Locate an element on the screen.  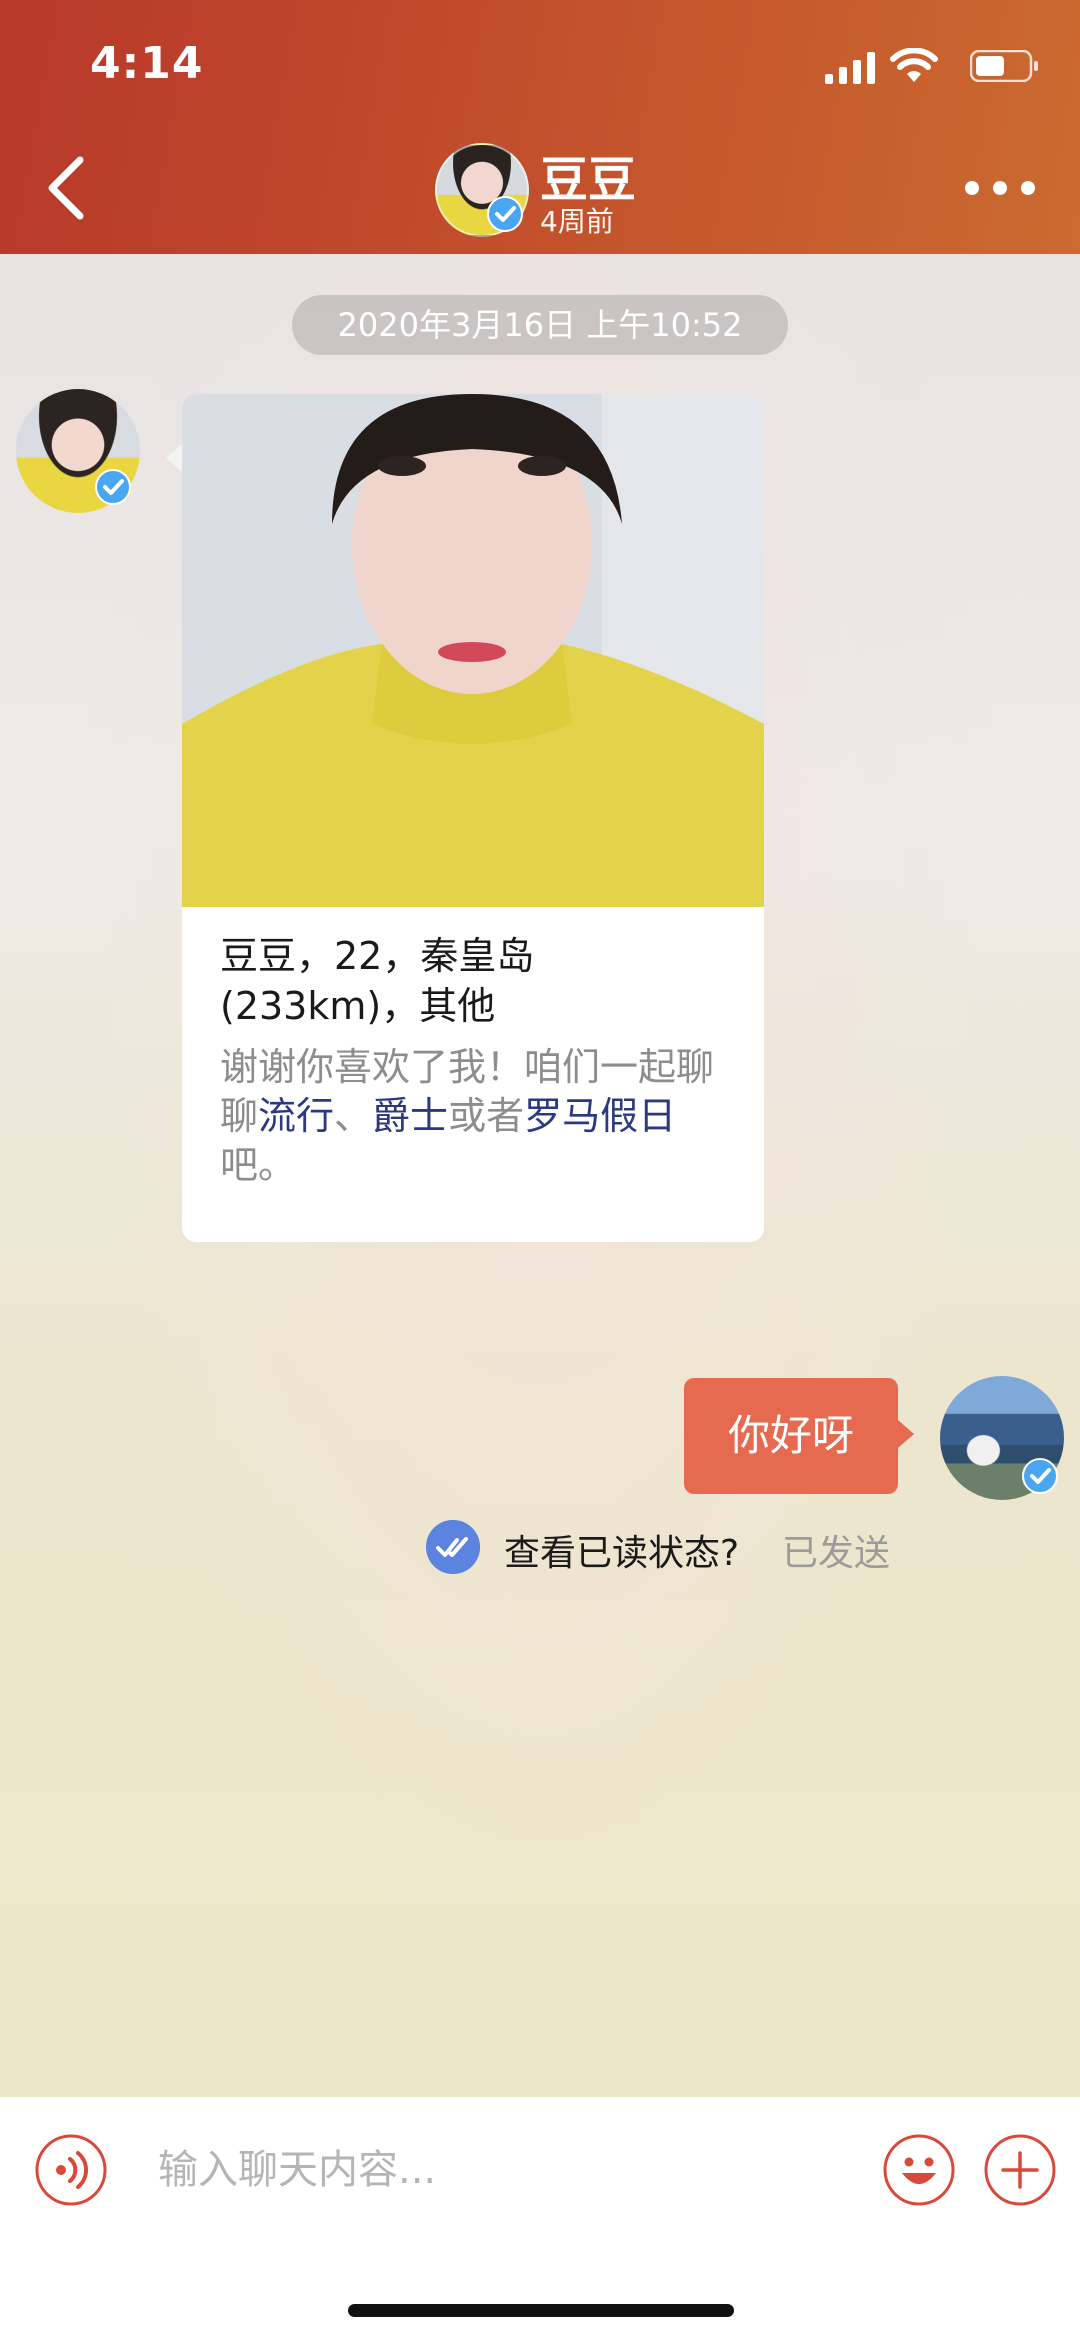
date-separator: 2020年3月16日 上午10:52 is located at coordinates (540, 325).